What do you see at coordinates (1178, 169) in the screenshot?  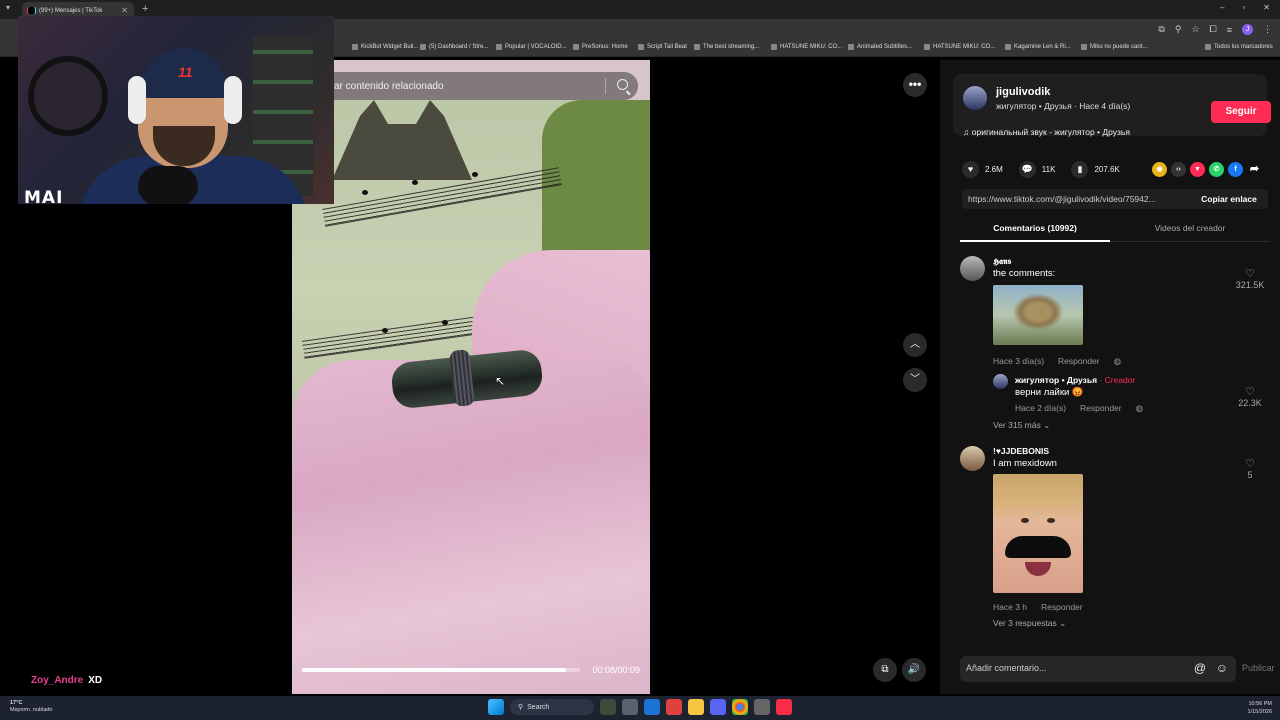 I see `embed-icon: ‹›` at bounding box center [1178, 169].